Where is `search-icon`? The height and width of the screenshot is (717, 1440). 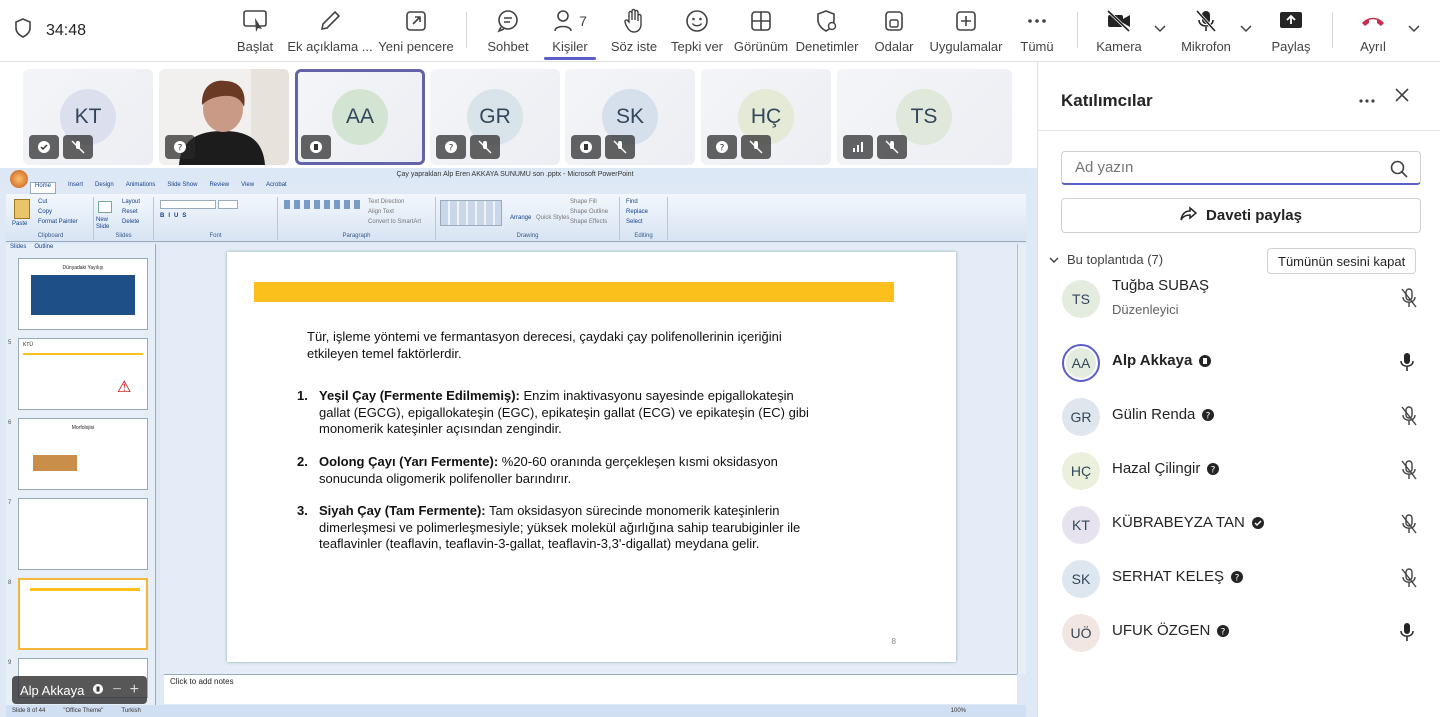
search-icon is located at coordinates (1399, 171).